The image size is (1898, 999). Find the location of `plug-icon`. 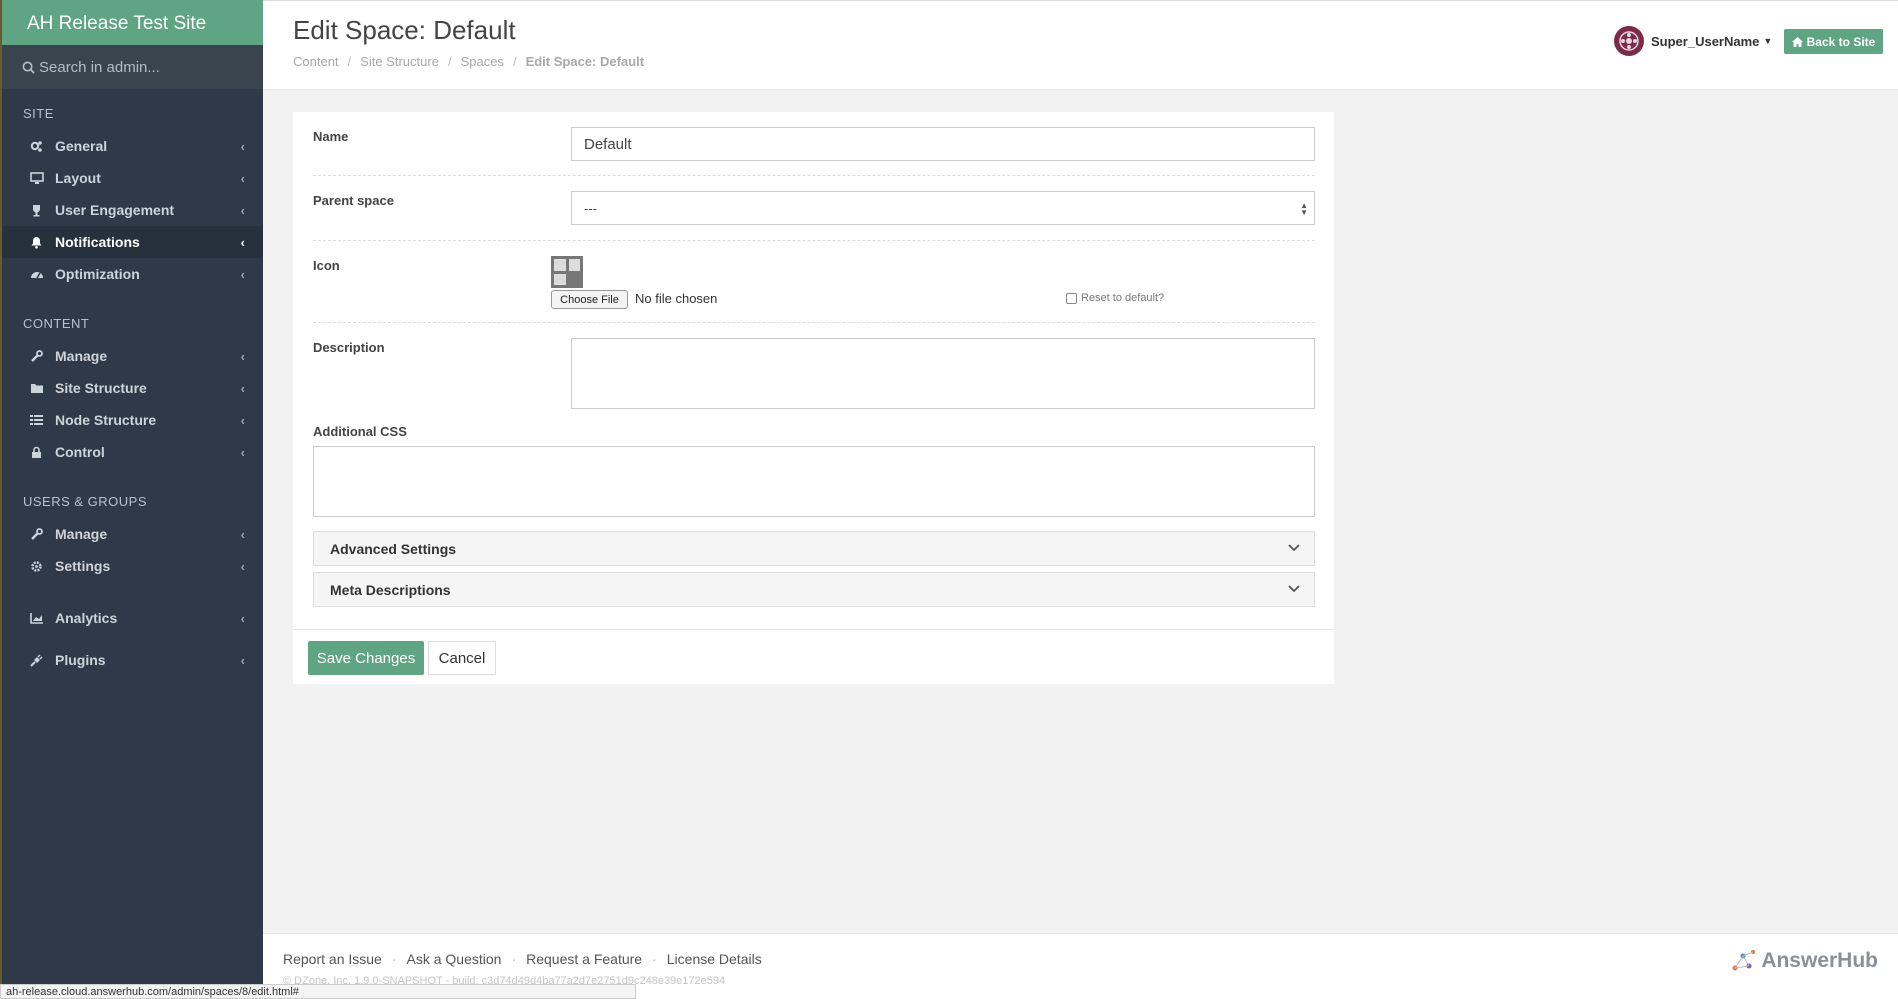

plug-icon is located at coordinates (36, 660).